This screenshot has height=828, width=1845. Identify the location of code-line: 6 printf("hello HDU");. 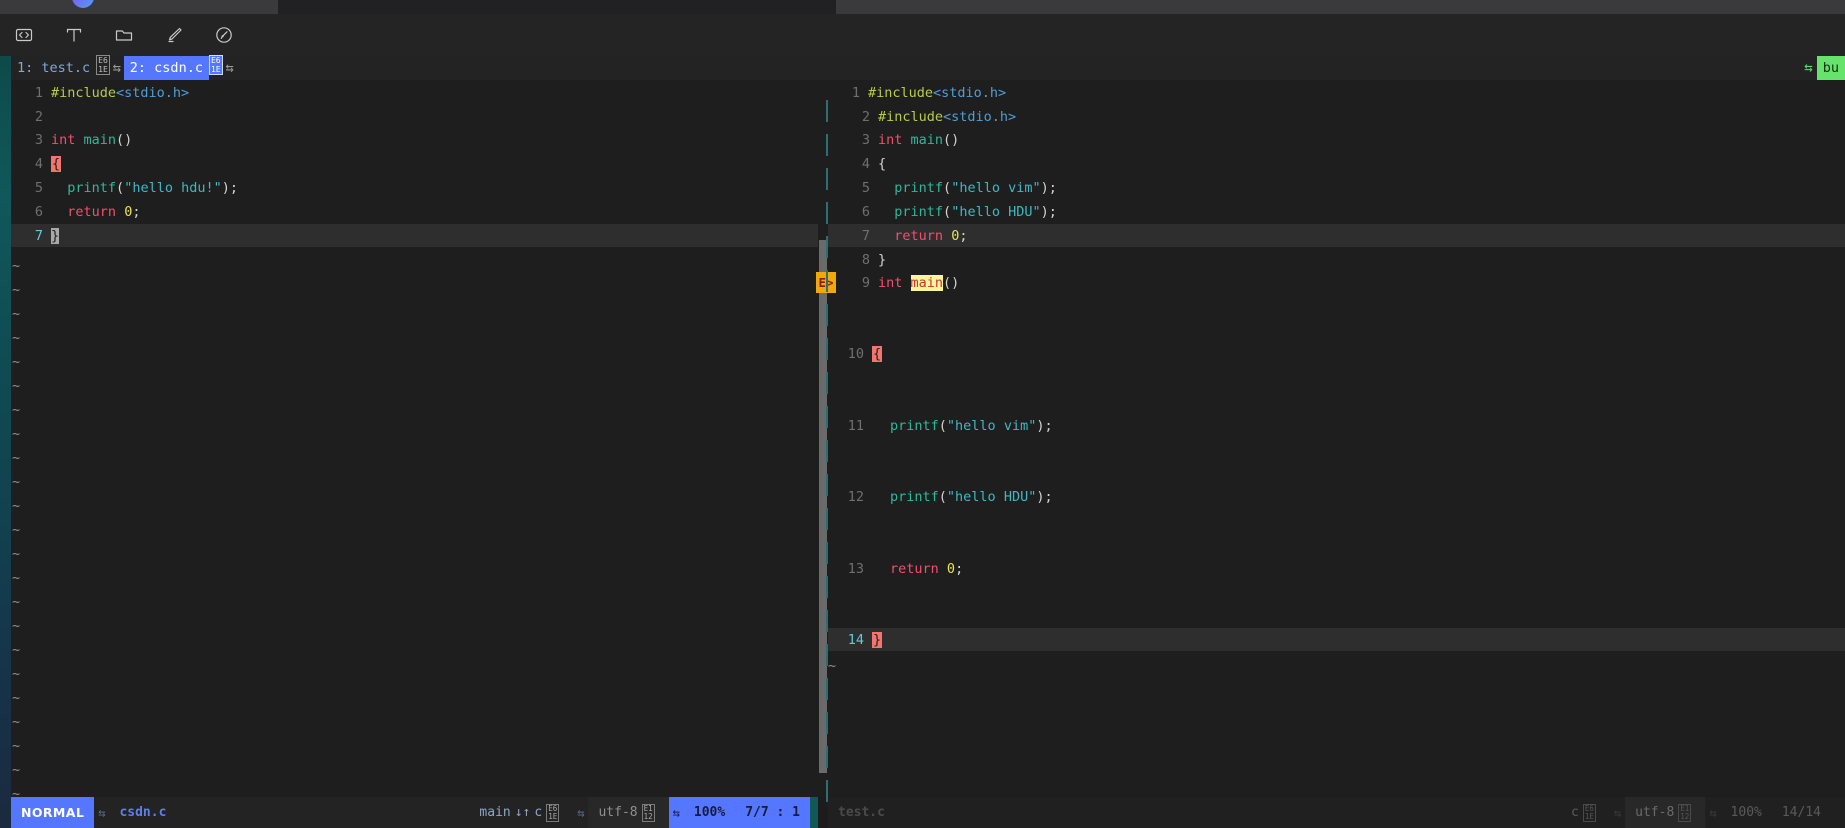
(947, 212).